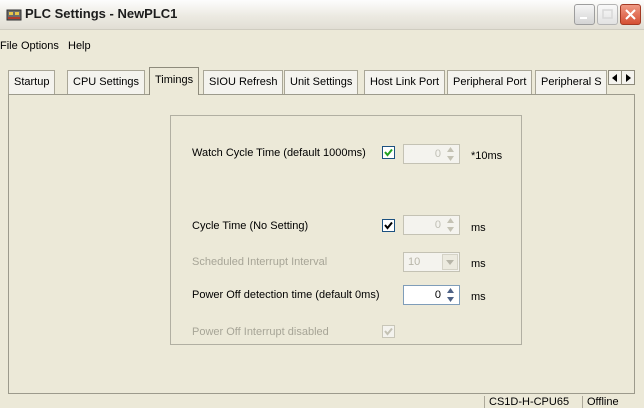 Image resolution: width=644 pixels, height=408 pixels. What do you see at coordinates (414, 262) in the screenshot?
I see `scheduled-interrupt-value: 10` at bounding box center [414, 262].